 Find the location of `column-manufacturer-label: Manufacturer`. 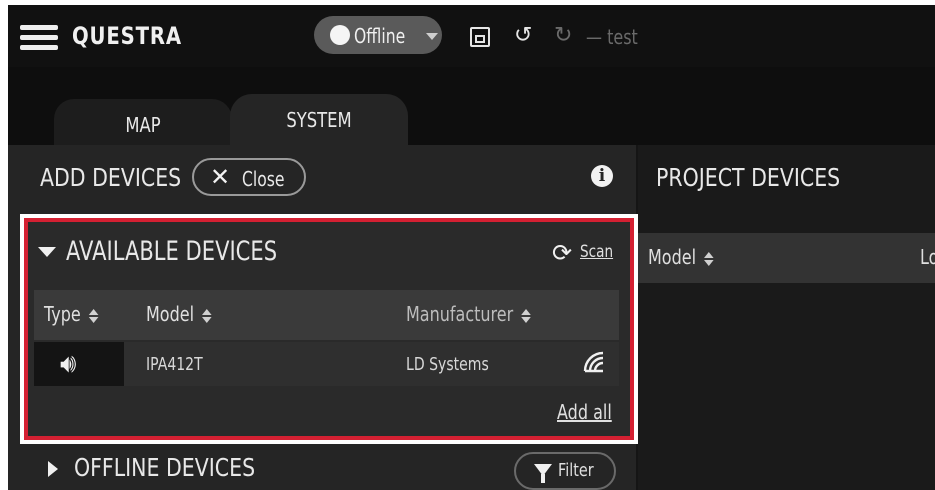

column-manufacturer-label: Manufacturer is located at coordinates (460, 314).